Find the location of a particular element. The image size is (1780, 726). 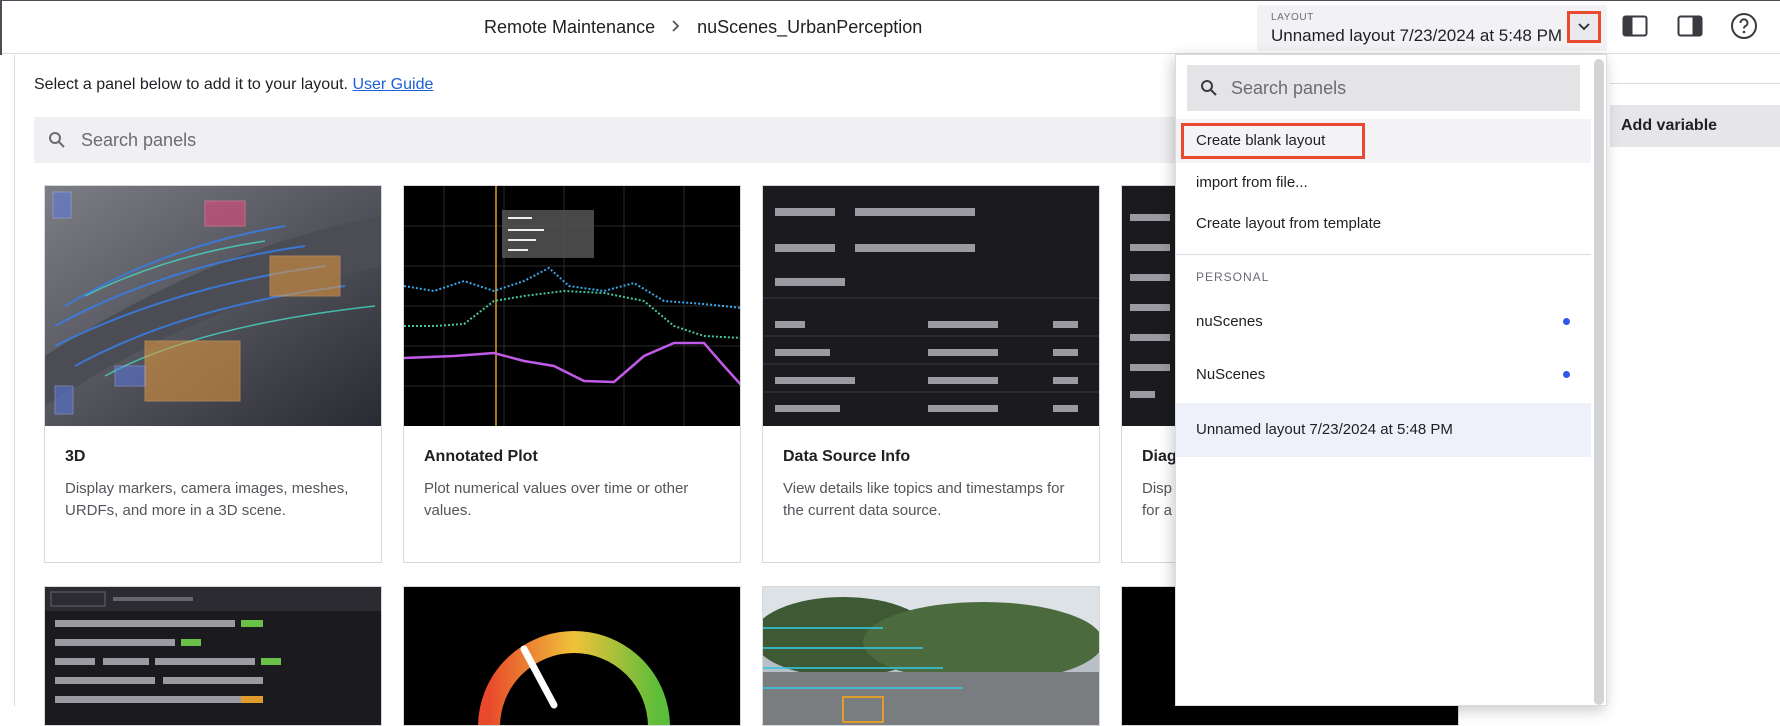

left-sidebar-icon is located at coordinates (1635, 28).